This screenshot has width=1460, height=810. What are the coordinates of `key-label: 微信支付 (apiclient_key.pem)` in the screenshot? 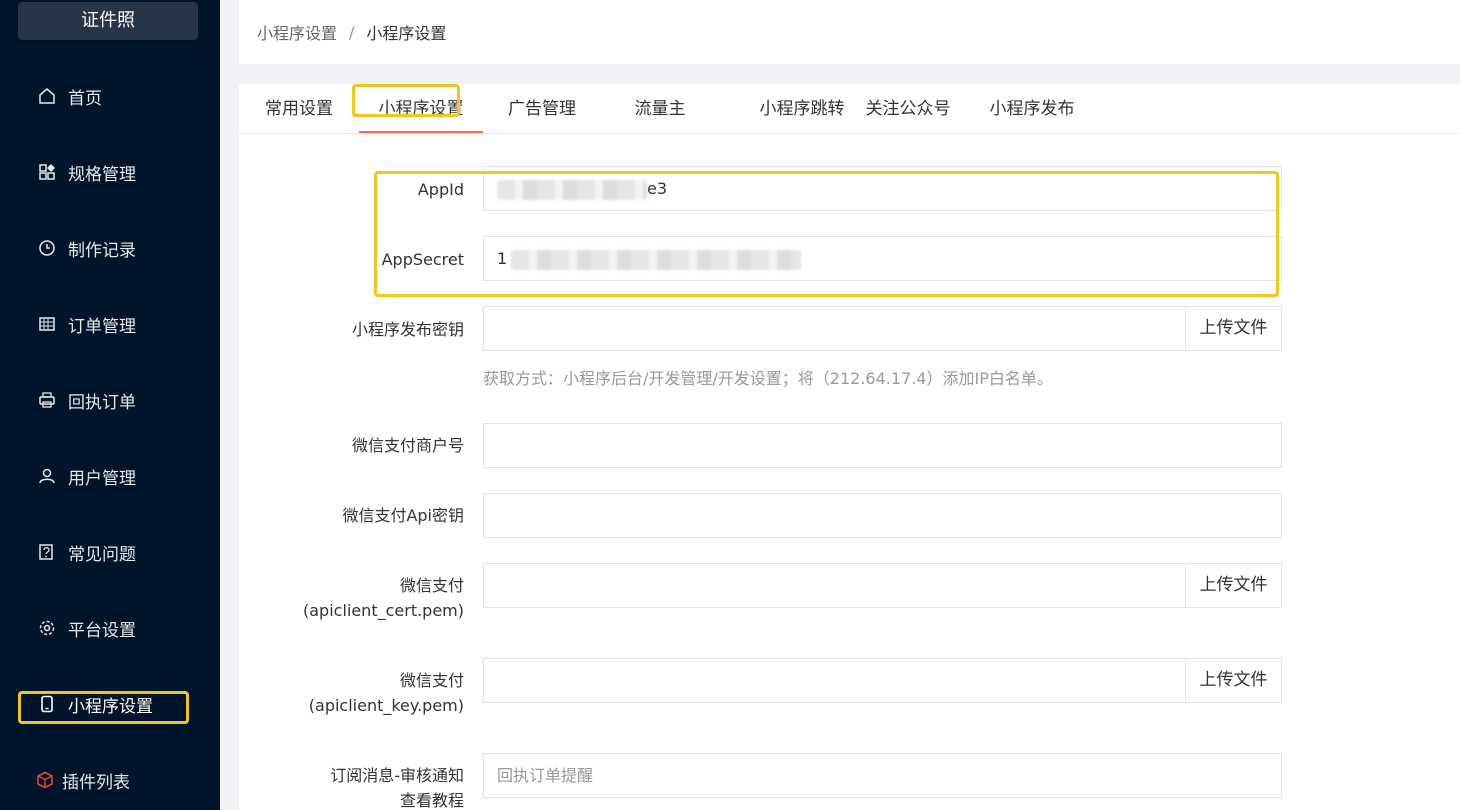 It's located at (386, 693).